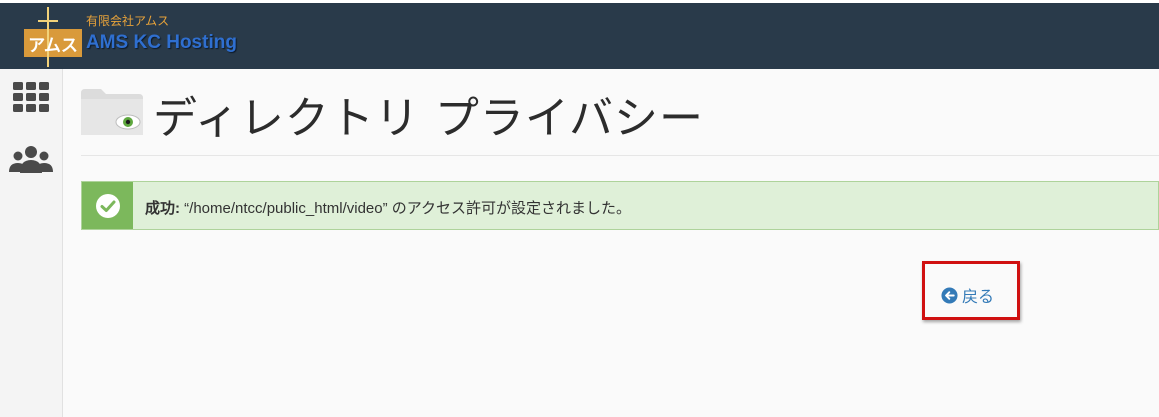 The height and width of the screenshot is (417, 1159). I want to click on back-link-highlight: 戻る, so click(971, 290).